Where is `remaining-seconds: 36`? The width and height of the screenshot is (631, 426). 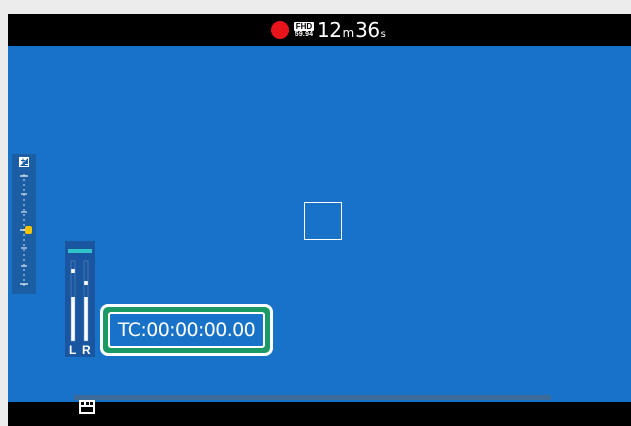
remaining-seconds: 36 is located at coordinates (367, 29).